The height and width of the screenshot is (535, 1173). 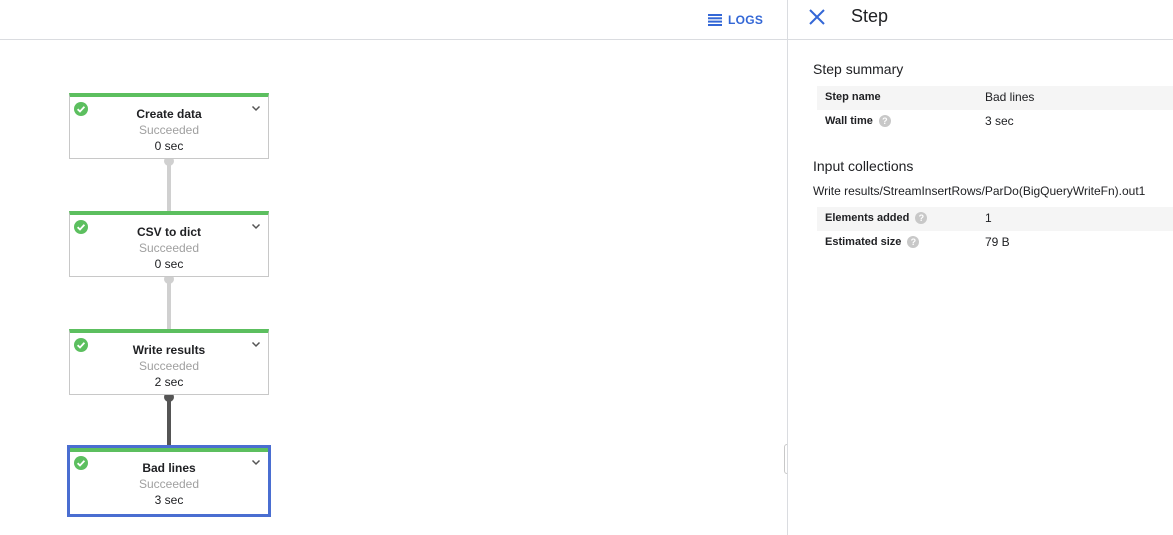 I want to click on table-row: Step name Bad lines, so click(x=995, y=98).